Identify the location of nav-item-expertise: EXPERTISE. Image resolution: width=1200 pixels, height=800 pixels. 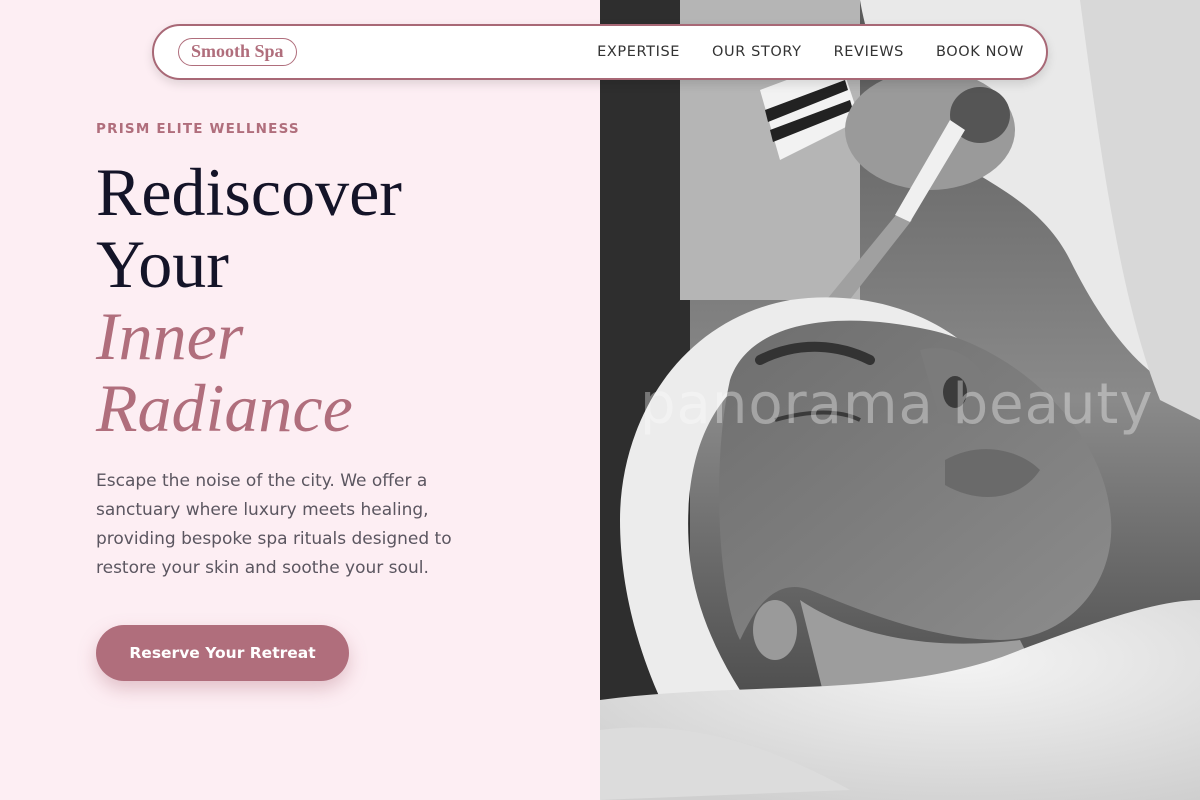
(638, 52).